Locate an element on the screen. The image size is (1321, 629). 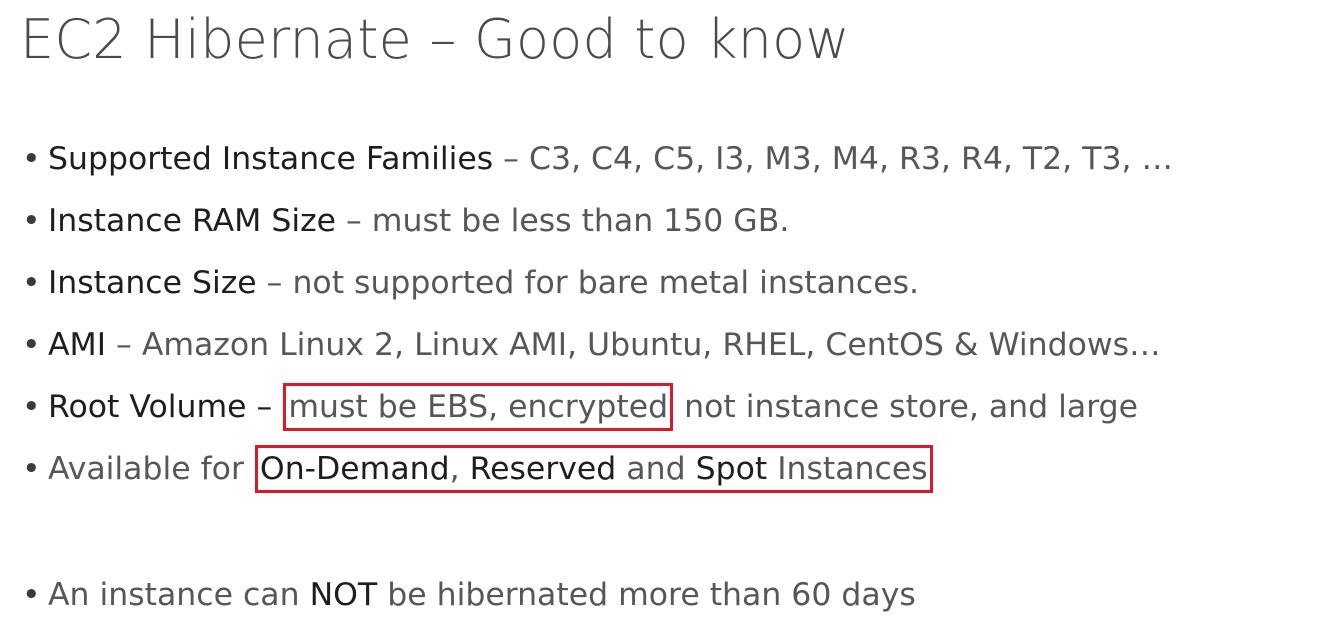
bullet-prefix: An instance can is located at coordinates (179, 595).